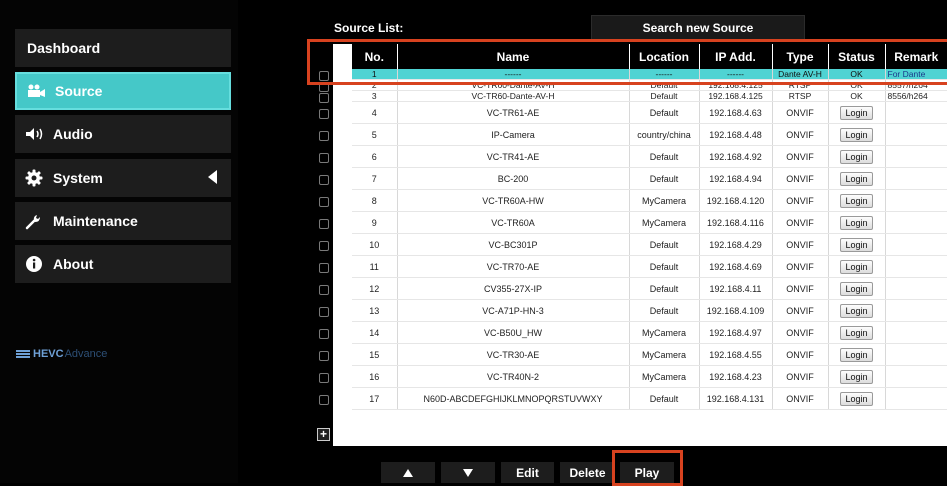 The width and height of the screenshot is (947, 486). What do you see at coordinates (649, 156) in the screenshot?
I see `table-row: 6 VC-TR41-AE Default 192.168.4.92 ONVIF Login` at bounding box center [649, 156].